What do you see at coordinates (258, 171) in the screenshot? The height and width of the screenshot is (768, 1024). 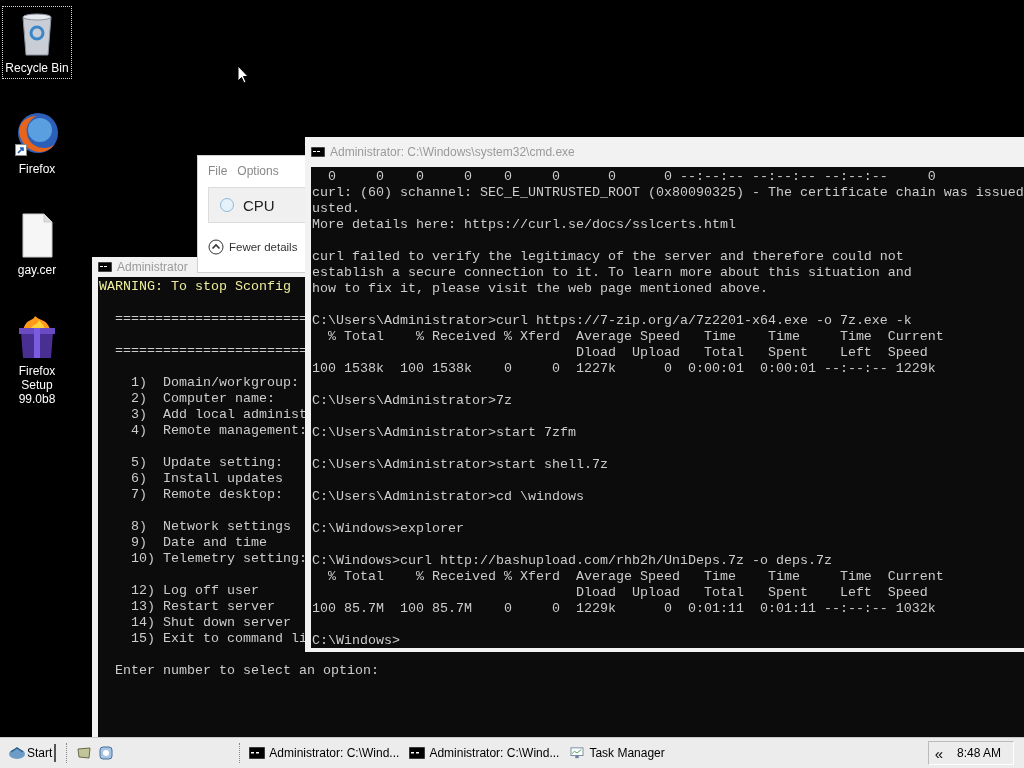 I see `menu-item: Options` at bounding box center [258, 171].